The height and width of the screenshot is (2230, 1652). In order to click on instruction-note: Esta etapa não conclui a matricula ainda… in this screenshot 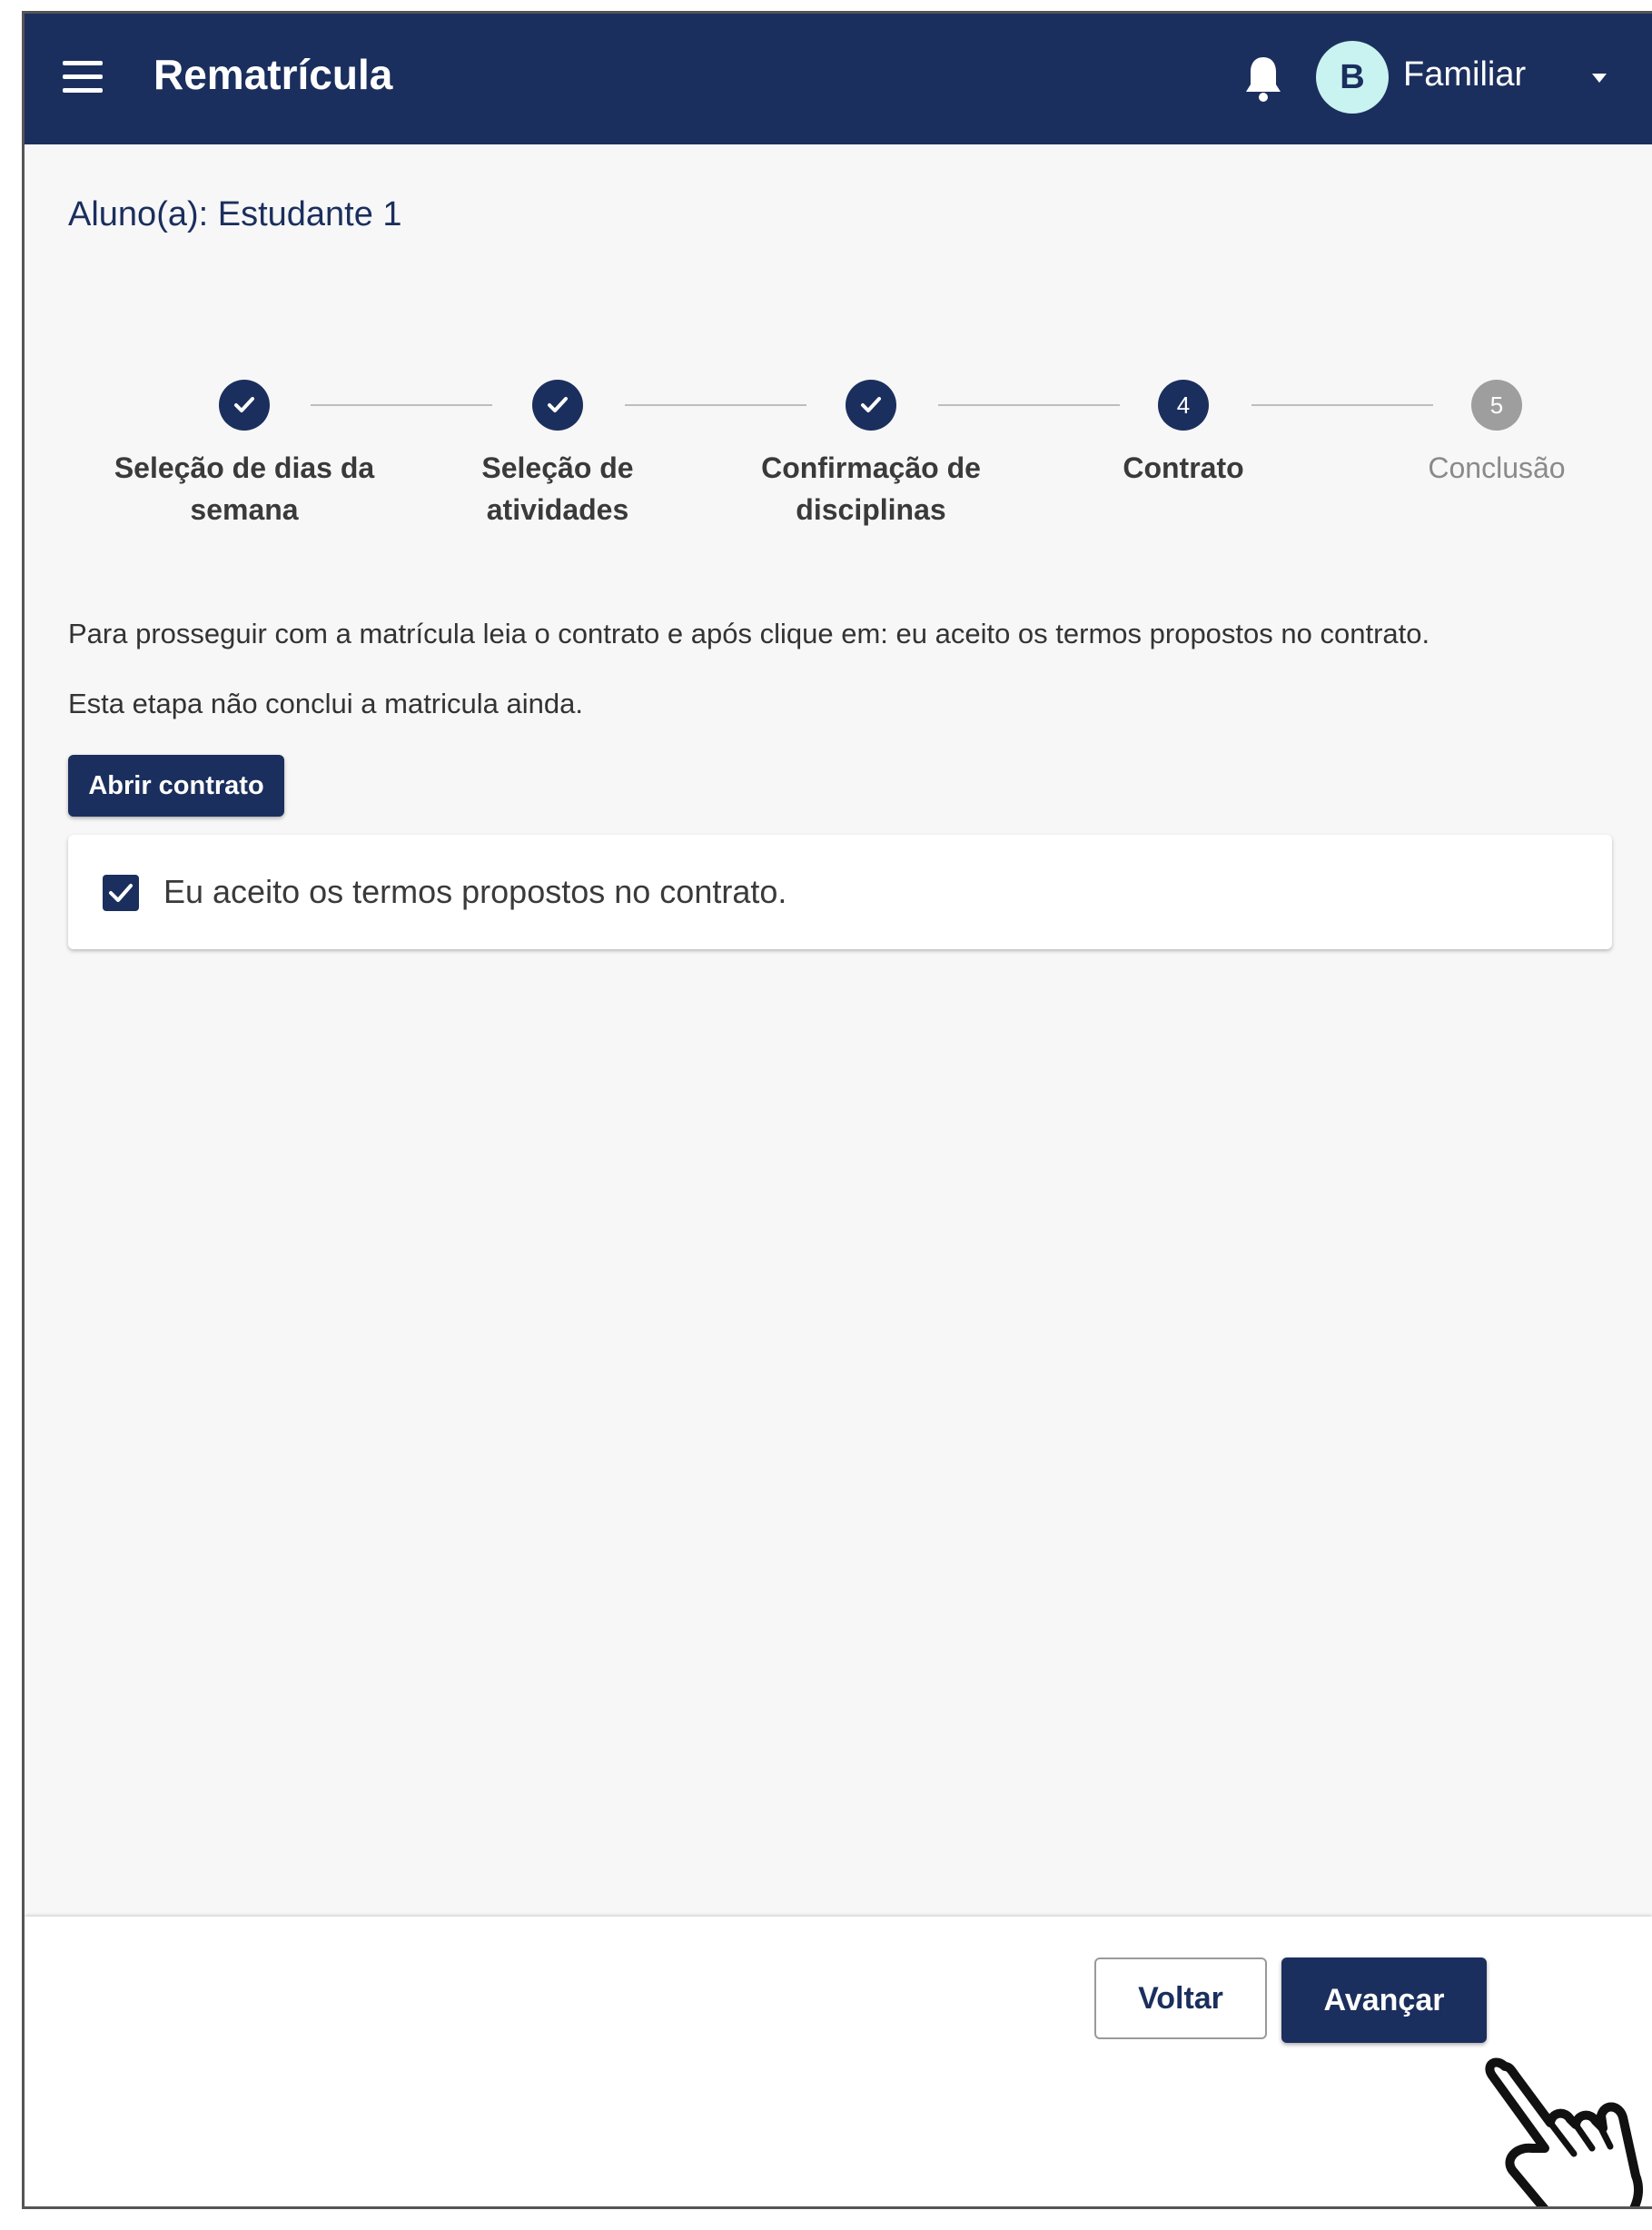, I will do `click(325, 703)`.